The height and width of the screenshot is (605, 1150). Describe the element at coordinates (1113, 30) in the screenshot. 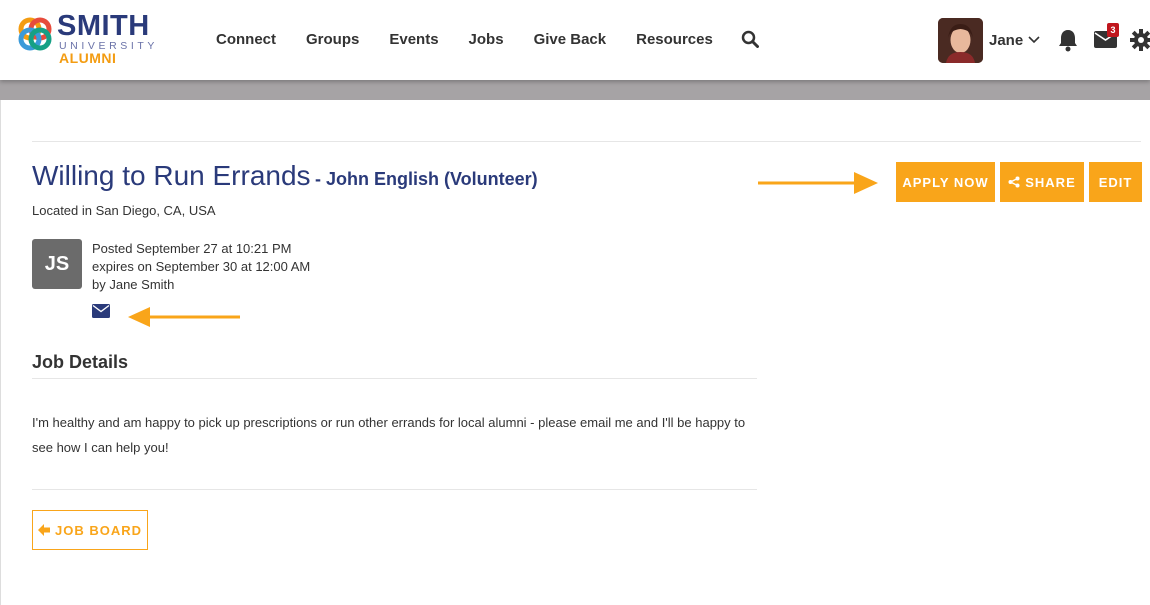

I see `messages-count-badge: 3` at that location.